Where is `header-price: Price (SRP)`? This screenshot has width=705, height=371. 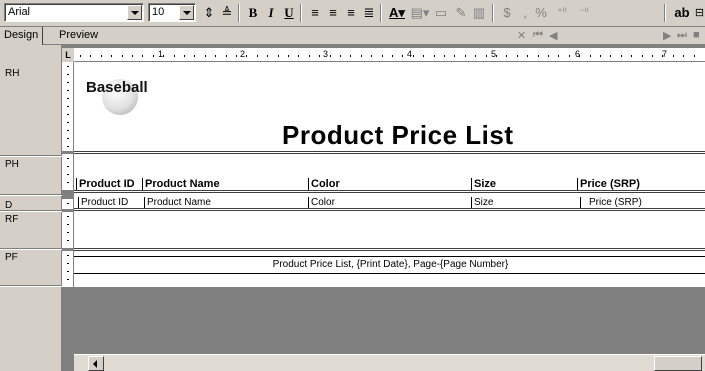 header-price: Price (SRP) is located at coordinates (608, 184).